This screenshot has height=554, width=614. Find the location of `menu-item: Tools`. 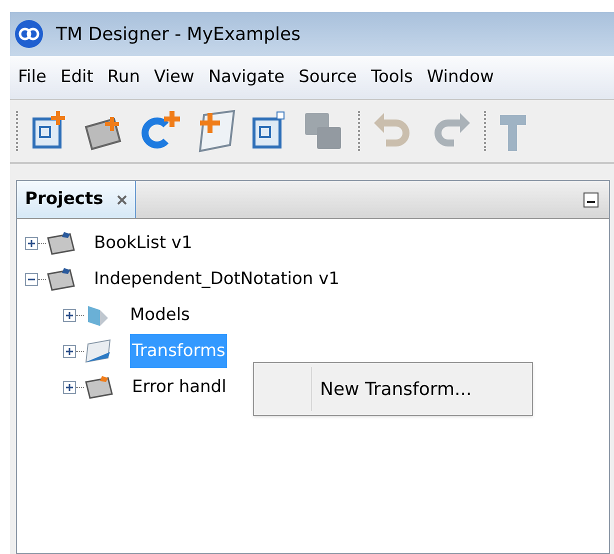

menu-item: Tools is located at coordinates (391, 77).